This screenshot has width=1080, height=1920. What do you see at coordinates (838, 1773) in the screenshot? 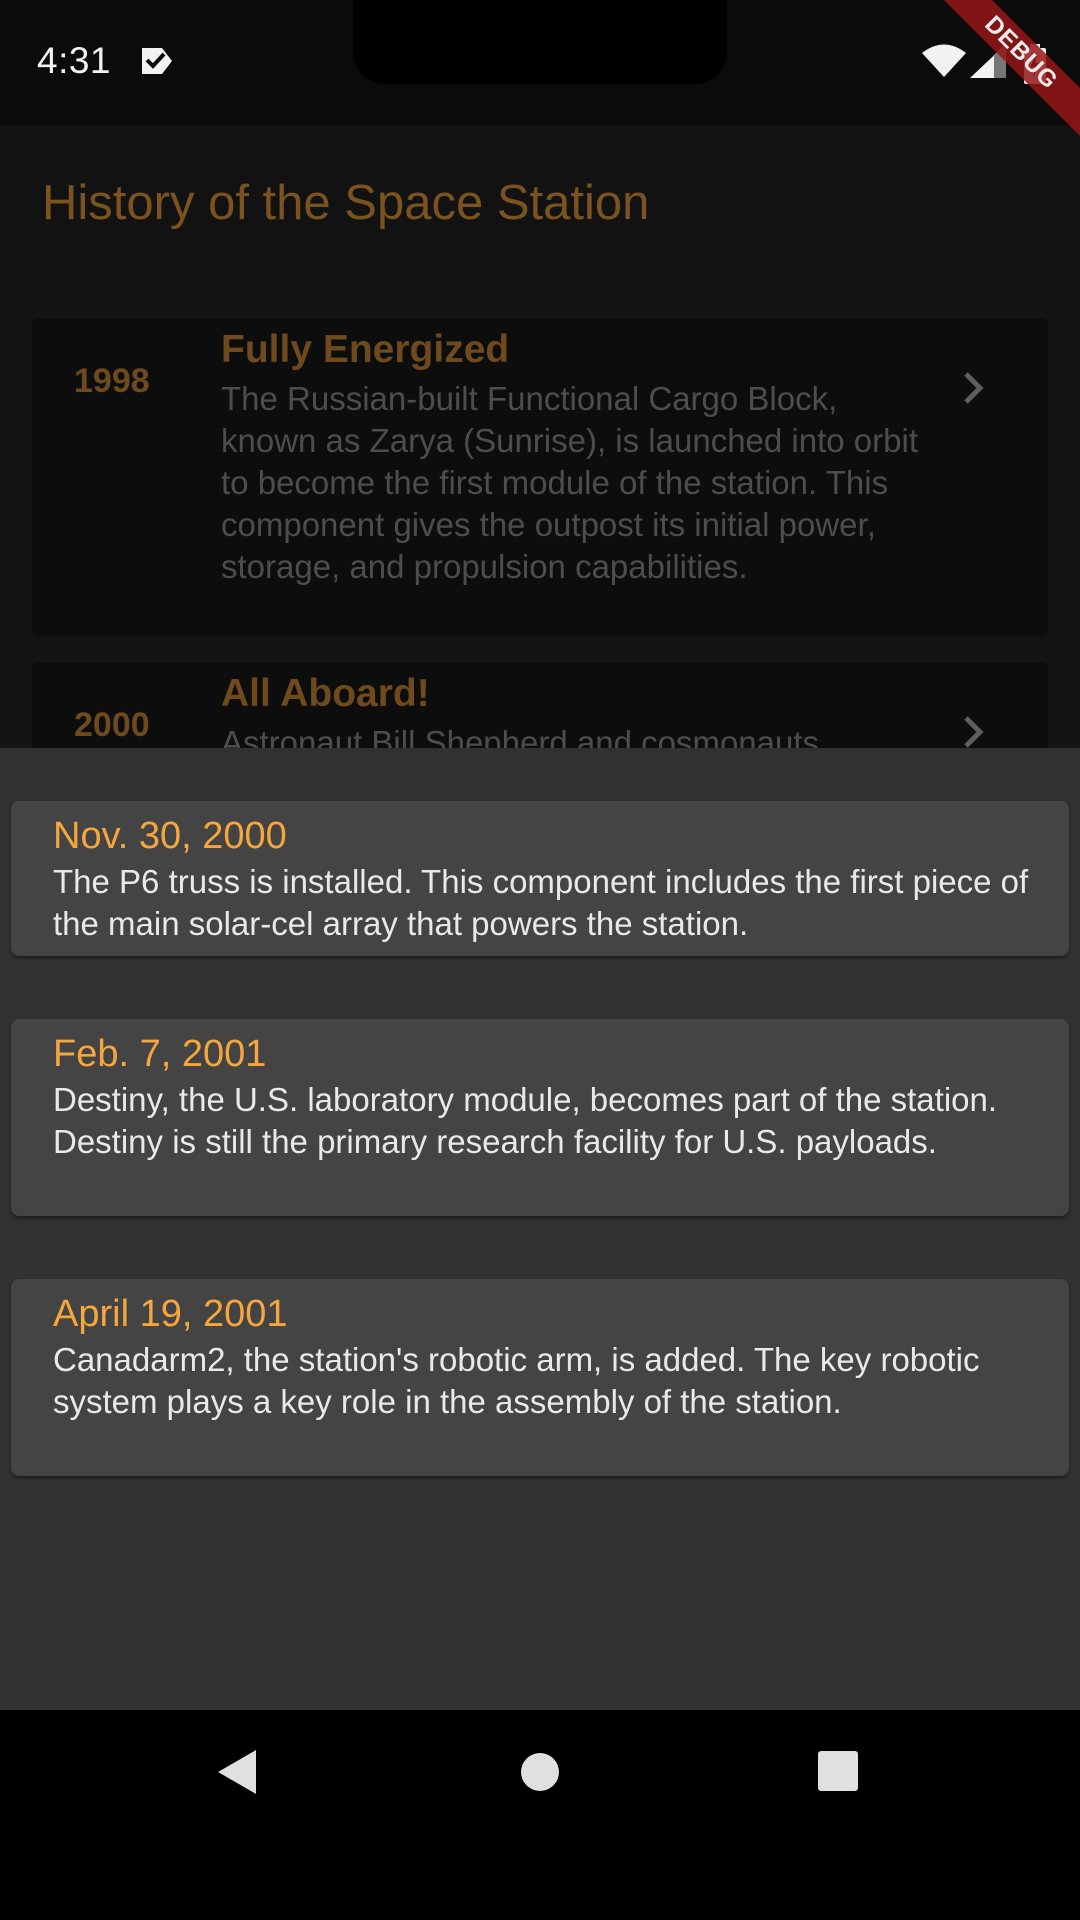
I see `recent-apps-icon` at bounding box center [838, 1773].